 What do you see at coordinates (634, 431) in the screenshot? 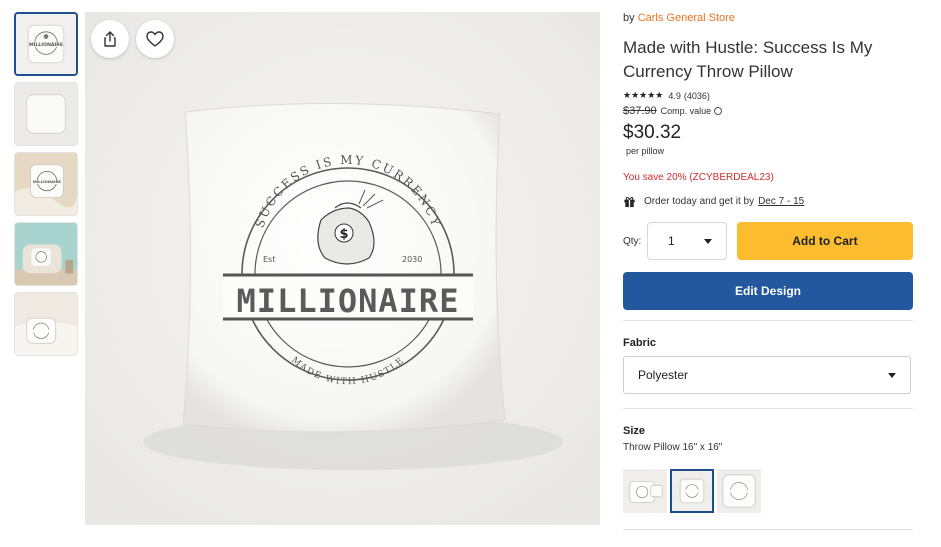
I see `size-label: Size` at bounding box center [634, 431].